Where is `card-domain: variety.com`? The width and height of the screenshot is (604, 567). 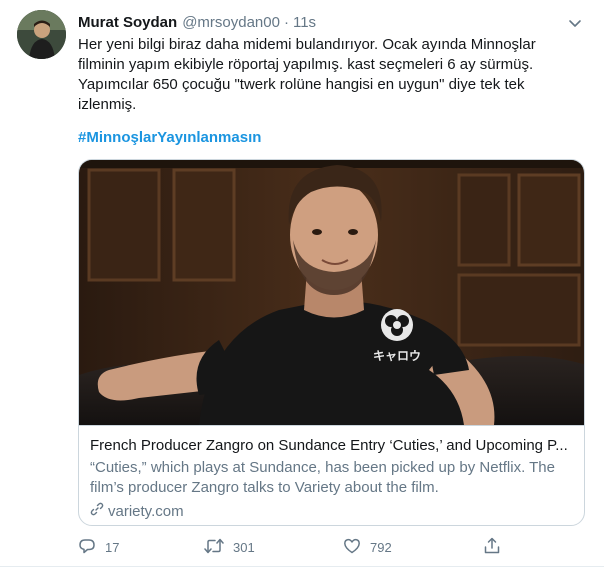 card-domain: variety.com is located at coordinates (146, 511).